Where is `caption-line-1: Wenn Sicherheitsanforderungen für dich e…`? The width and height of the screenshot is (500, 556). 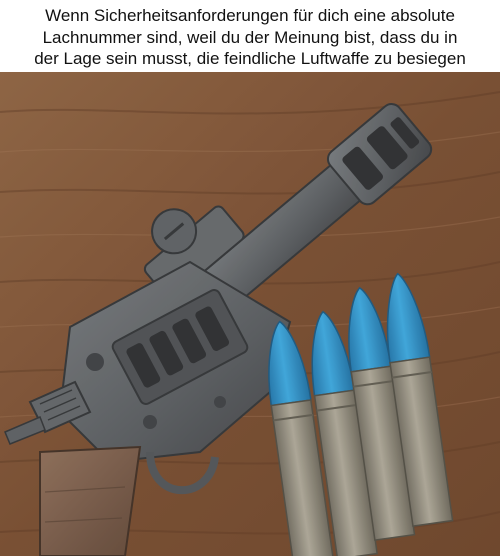 caption-line-1: Wenn Sicherheitsanforderungen für dich e… is located at coordinates (250, 15).